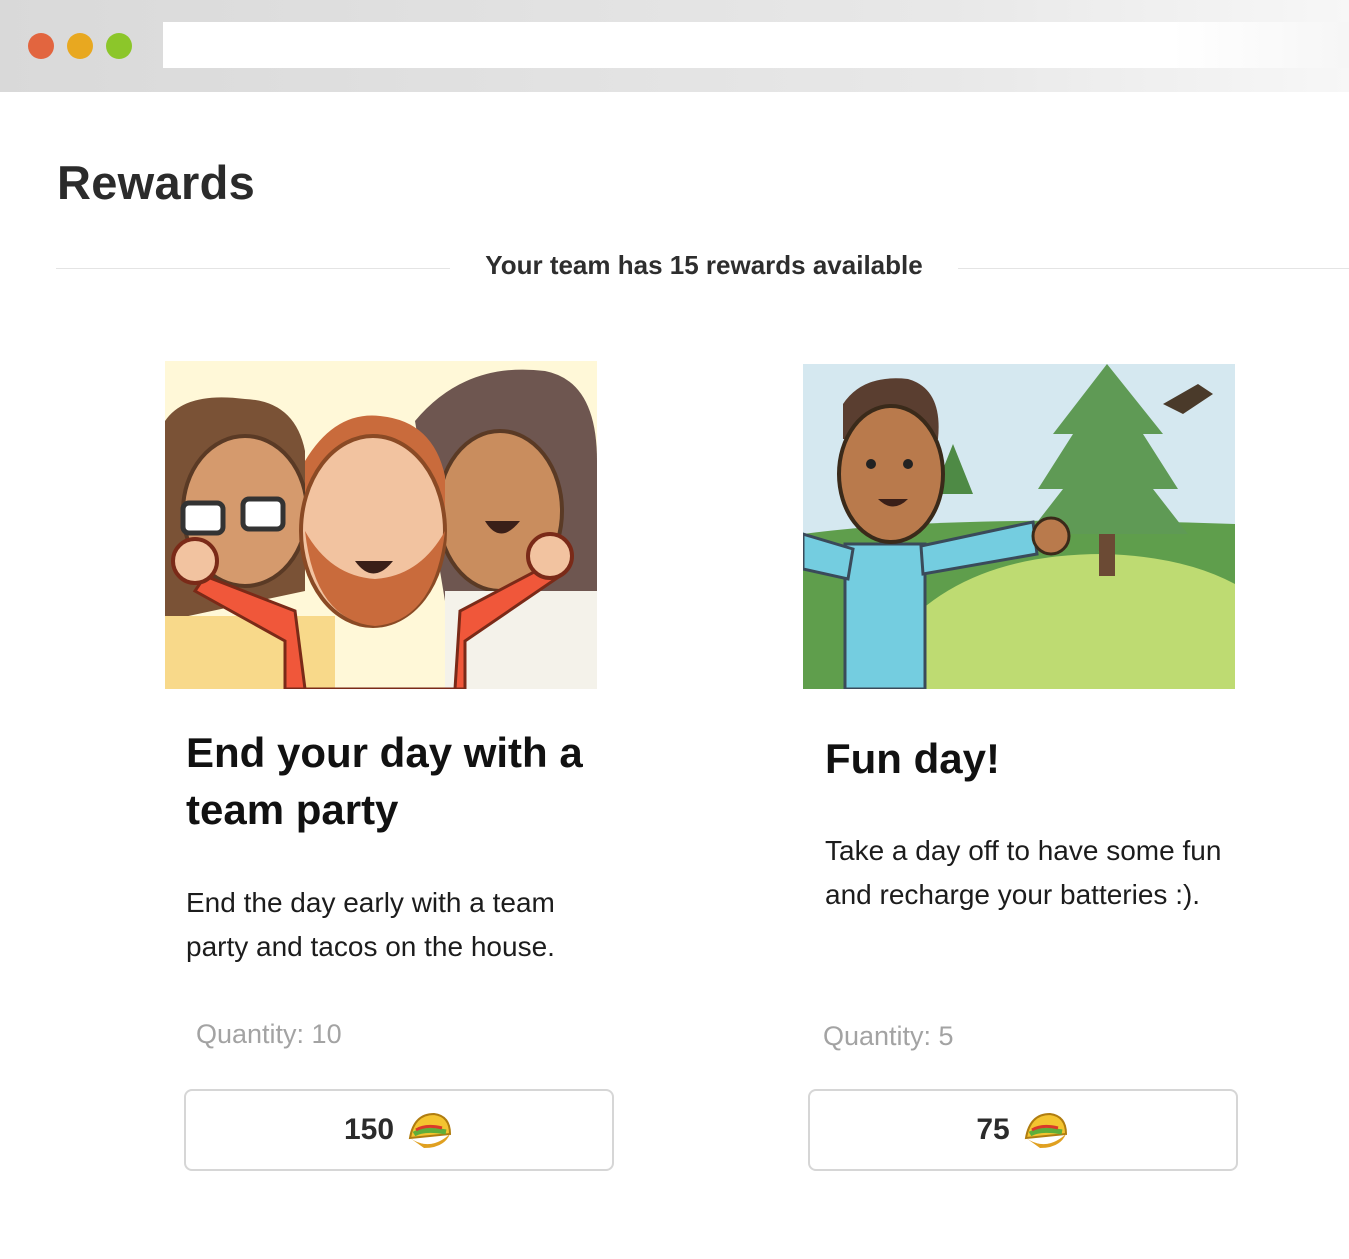  I want to click on redeem-reward-button: 150, so click(399, 1130).